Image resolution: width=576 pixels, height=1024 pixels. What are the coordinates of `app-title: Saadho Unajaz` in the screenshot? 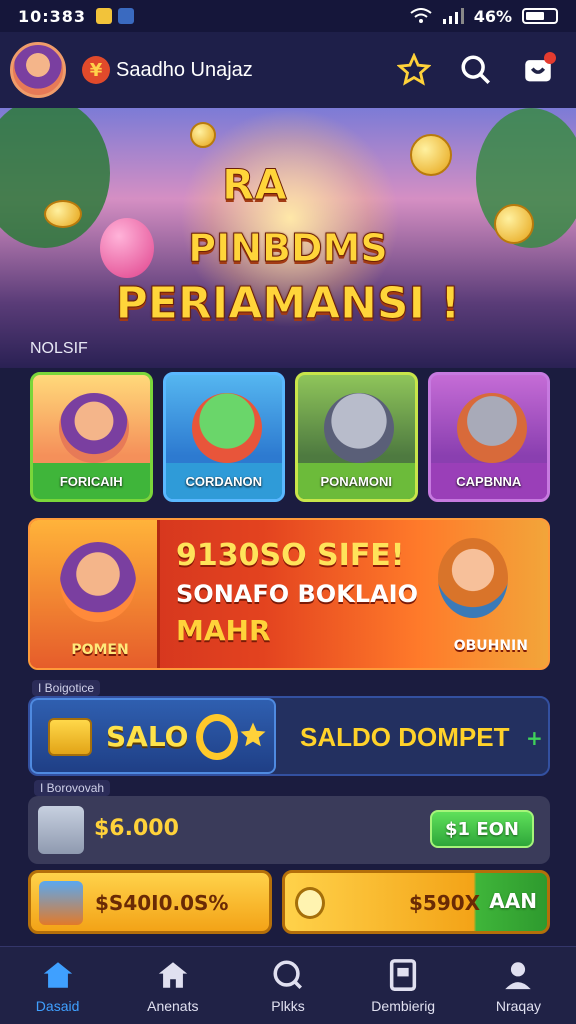 It's located at (184, 69).